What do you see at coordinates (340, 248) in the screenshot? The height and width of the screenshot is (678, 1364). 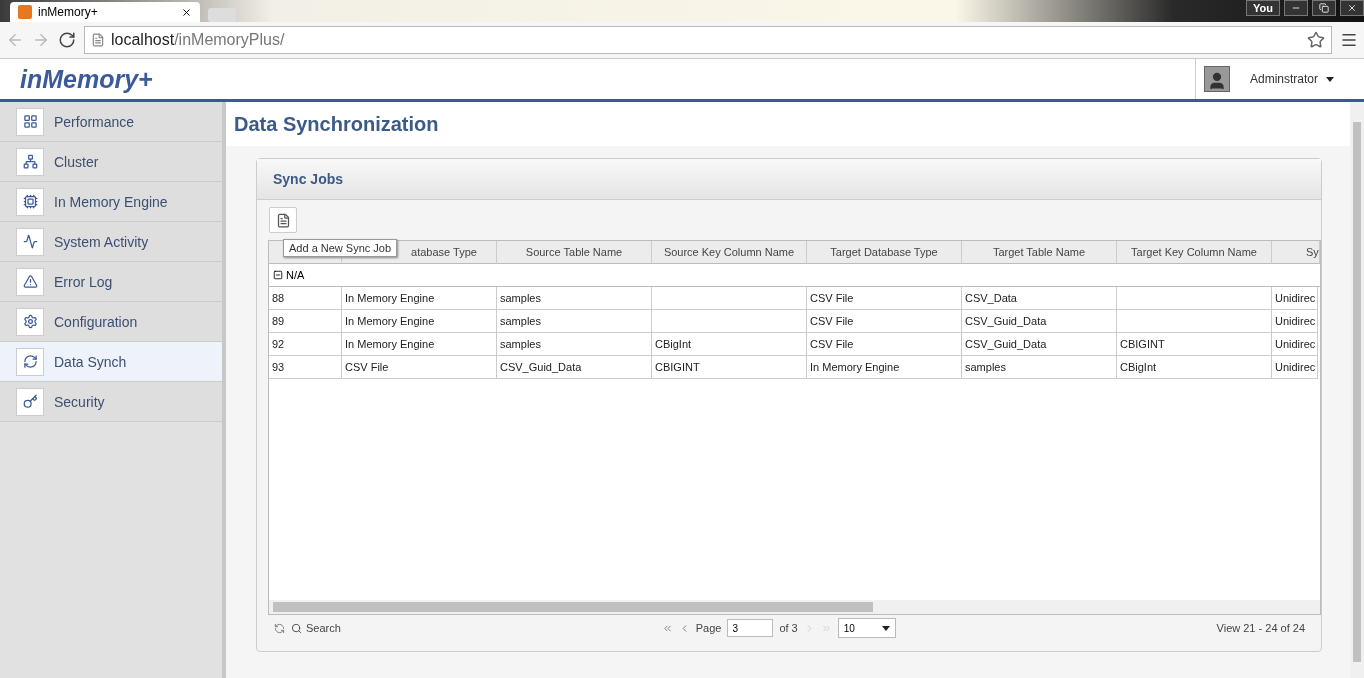 I see `tooltip: Add a New Sync Job` at bounding box center [340, 248].